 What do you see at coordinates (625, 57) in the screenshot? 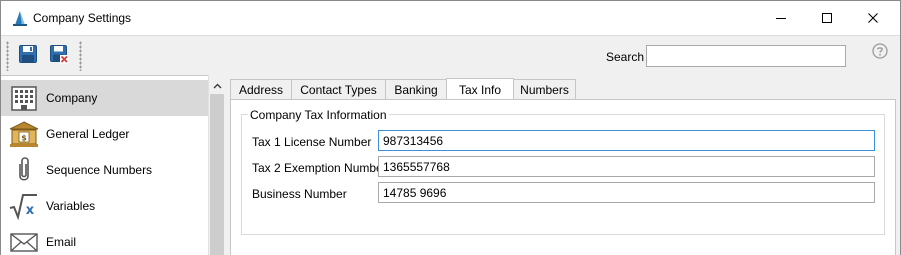
I see `search-label: Search` at bounding box center [625, 57].